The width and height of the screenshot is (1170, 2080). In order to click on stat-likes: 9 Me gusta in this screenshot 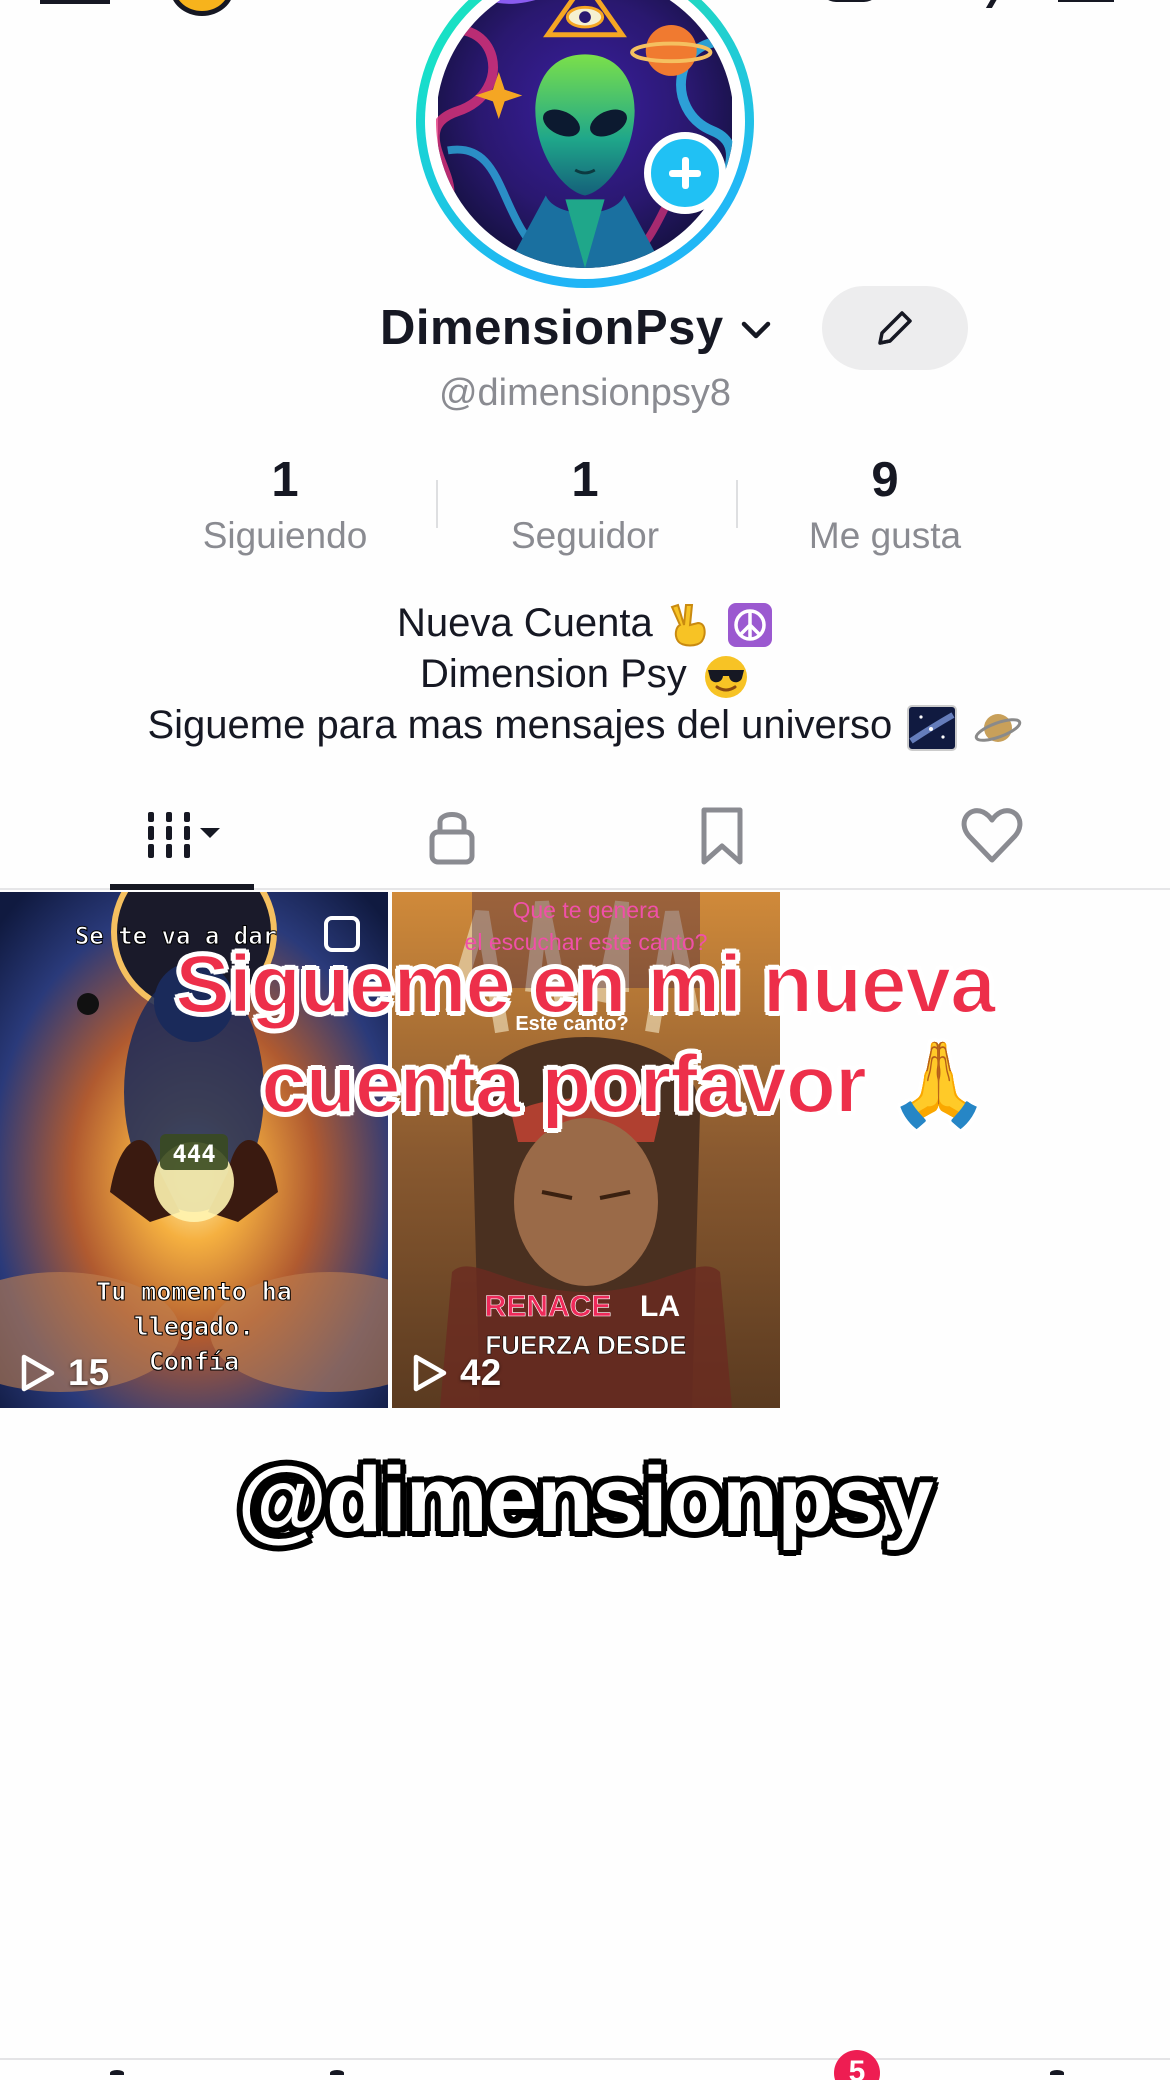, I will do `click(885, 505)`.